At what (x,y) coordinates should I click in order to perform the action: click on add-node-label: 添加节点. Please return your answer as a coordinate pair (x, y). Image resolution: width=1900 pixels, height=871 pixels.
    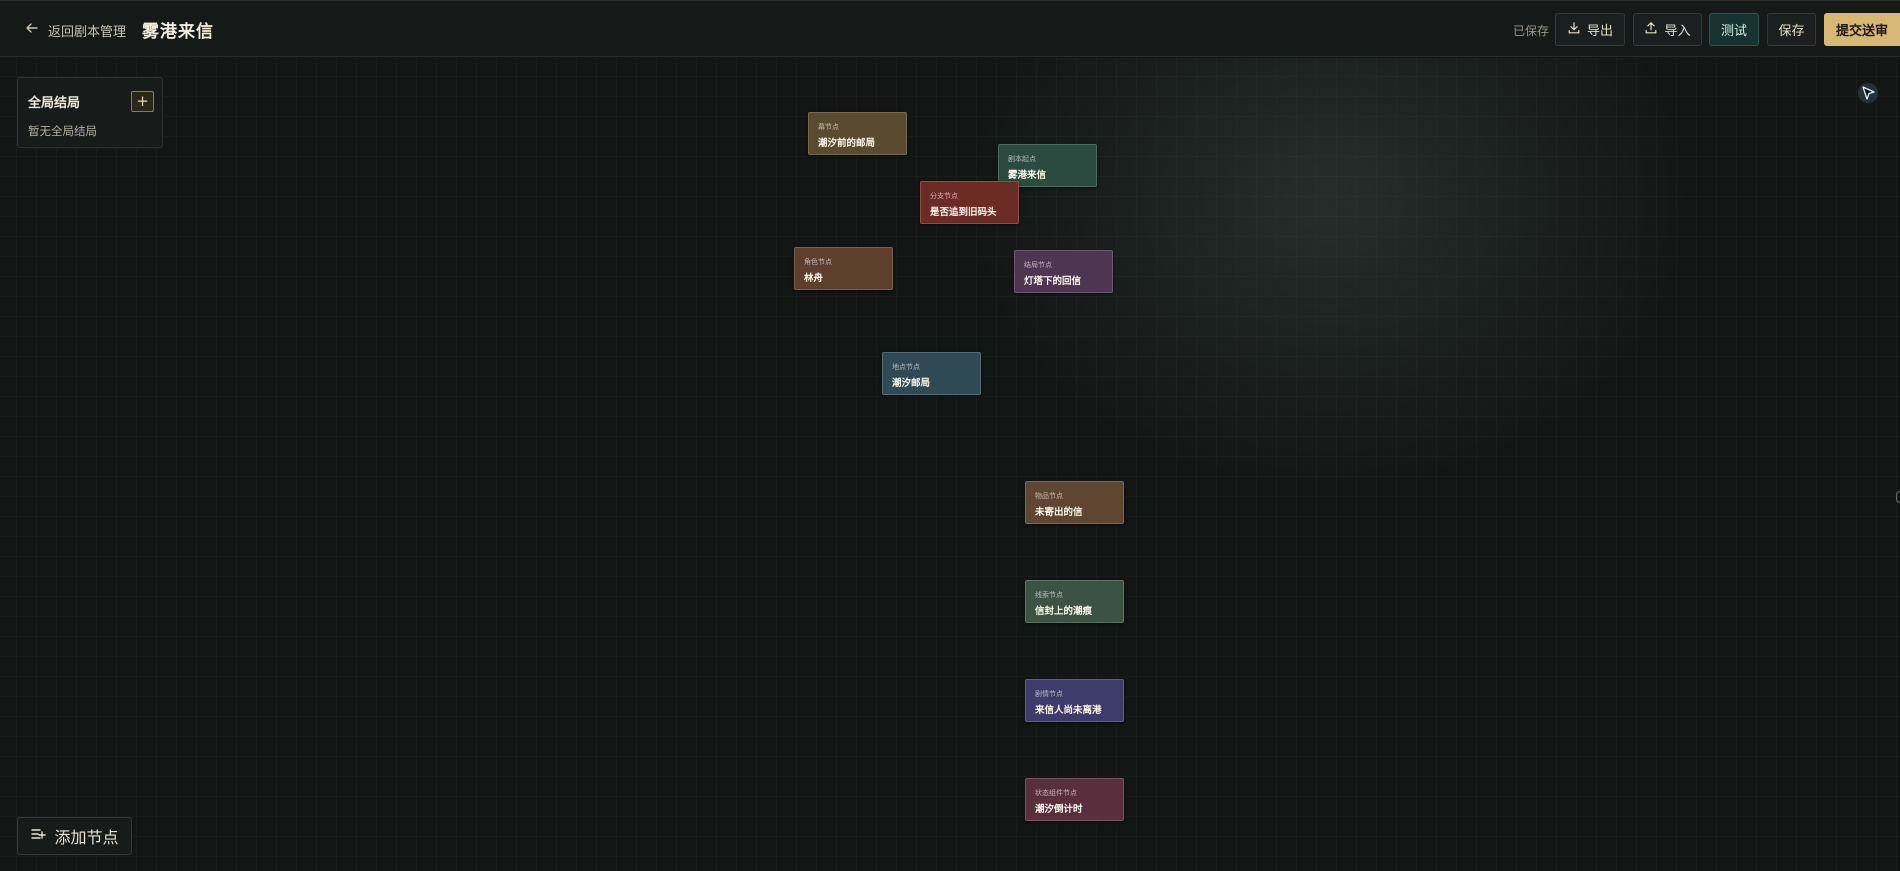
    Looking at the image, I should click on (86, 837).